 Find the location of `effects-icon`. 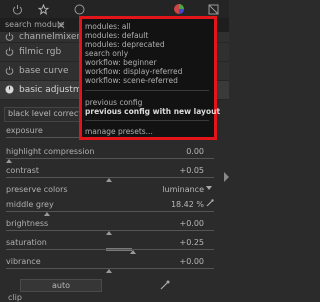

effects-icon is located at coordinates (213, 9).